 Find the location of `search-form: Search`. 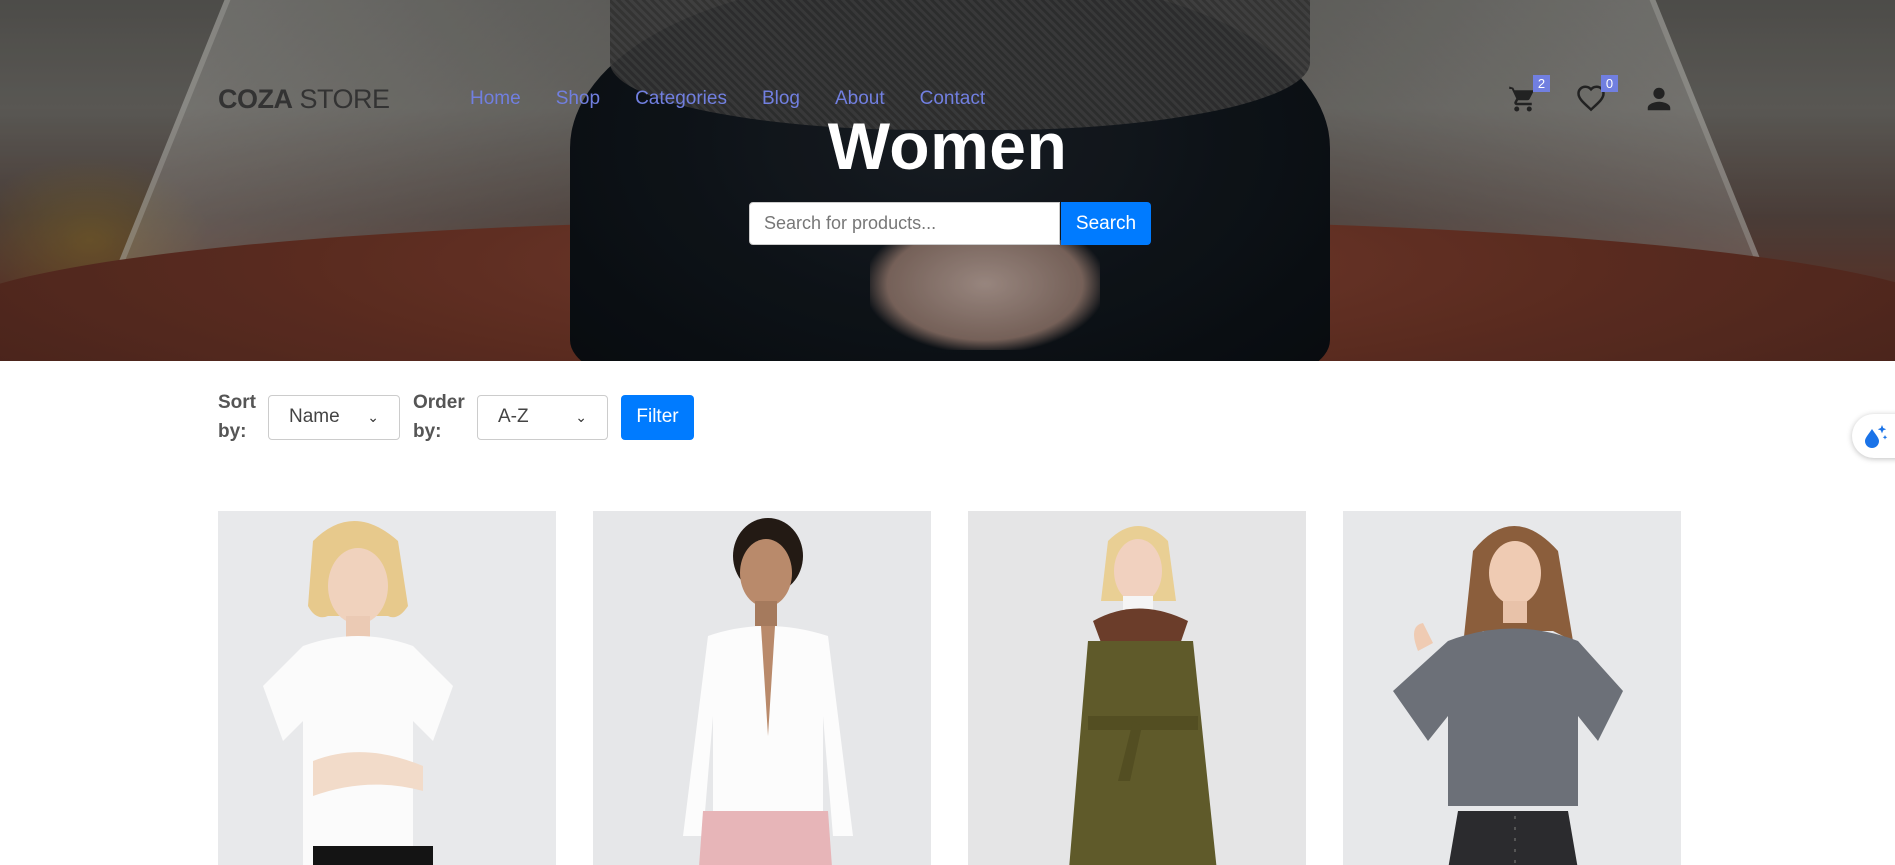

search-form: Search is located at coordinates (950, 223).